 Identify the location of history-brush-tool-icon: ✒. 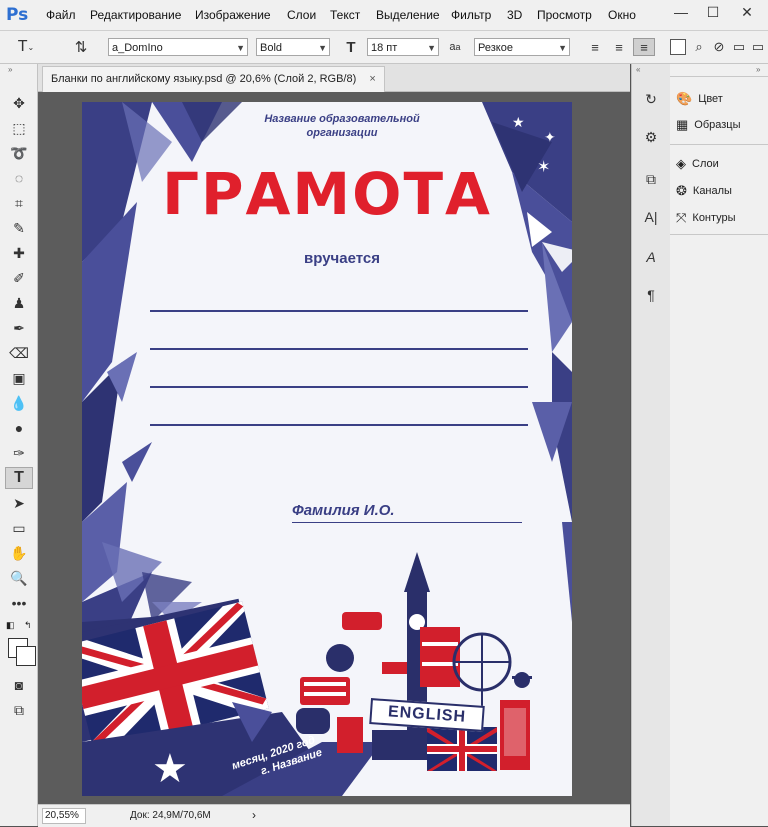
(19, 328).